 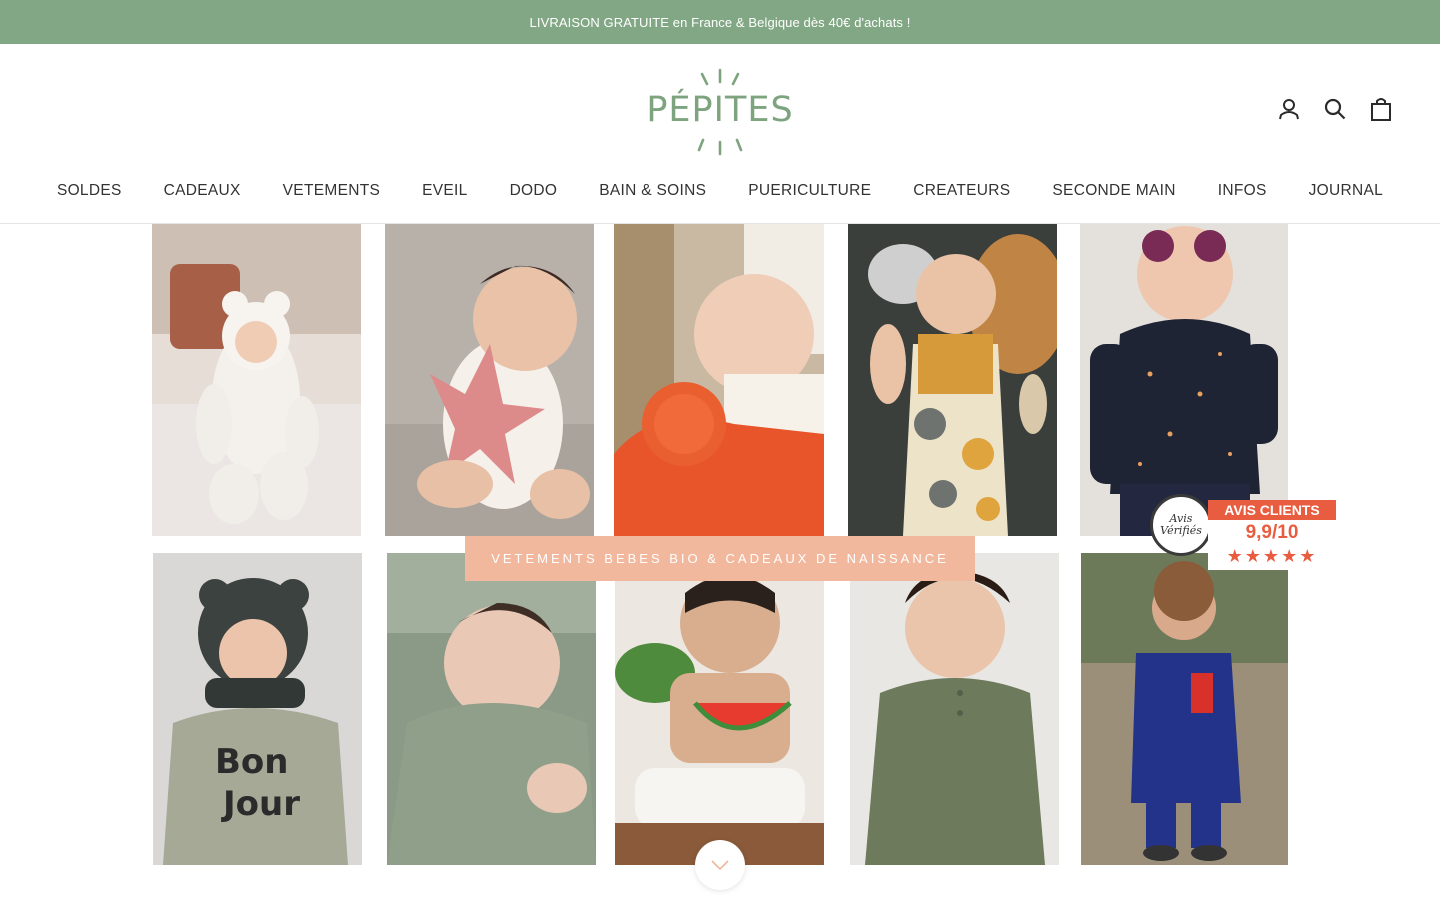 I want to click on reviews-panel: AVIS CLIENTS 9,9/10 ★★★★★, so click(x=1272, y=535).